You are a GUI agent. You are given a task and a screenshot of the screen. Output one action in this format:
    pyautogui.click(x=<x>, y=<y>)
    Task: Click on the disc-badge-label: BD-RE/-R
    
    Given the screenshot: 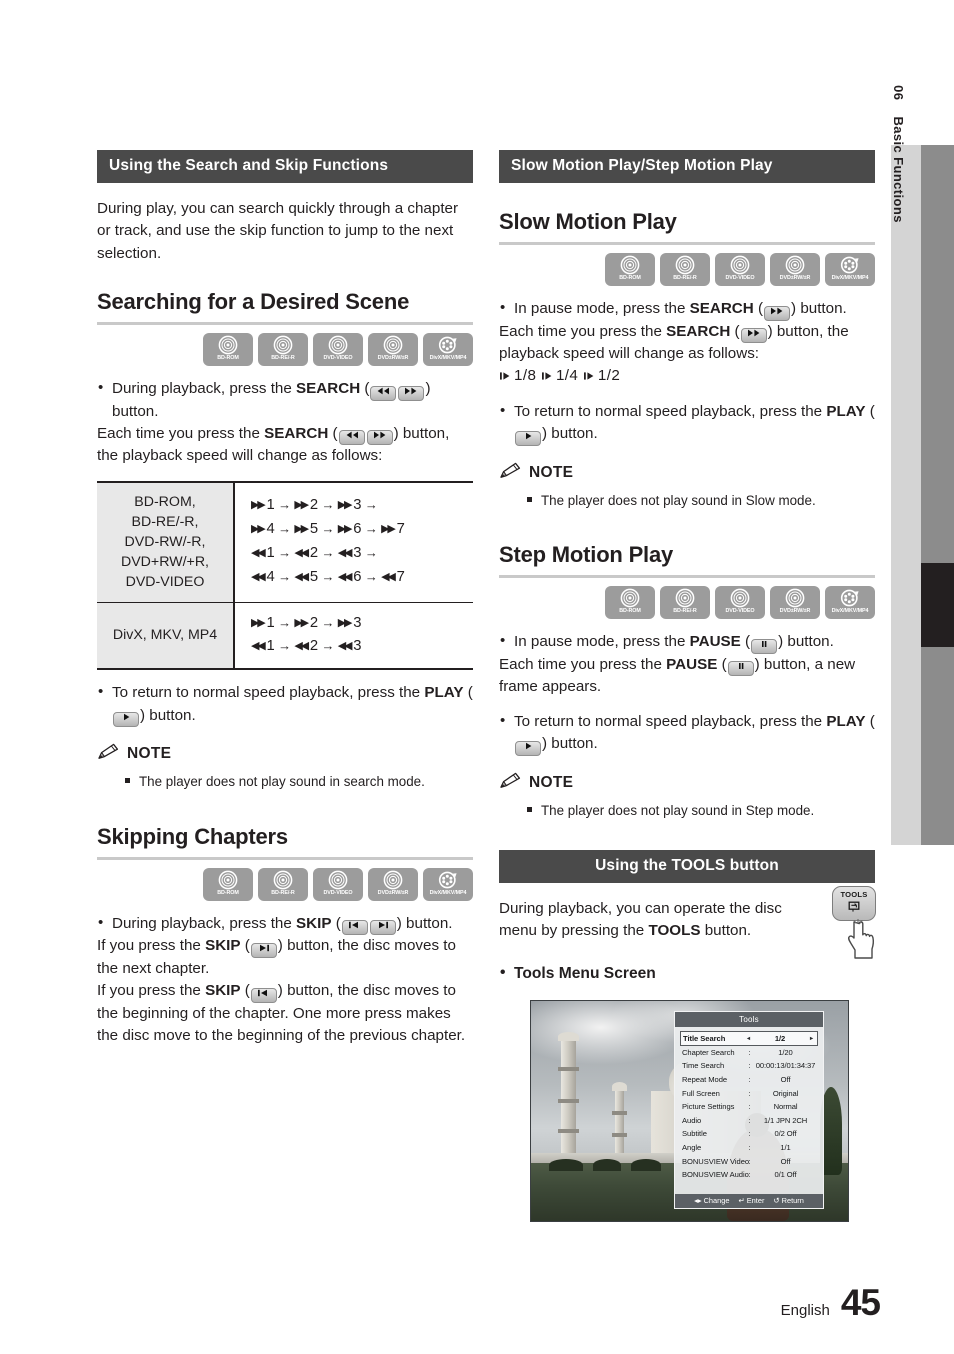 What is the action you would take?
    pyautogui.click(x=283, y=892)
    